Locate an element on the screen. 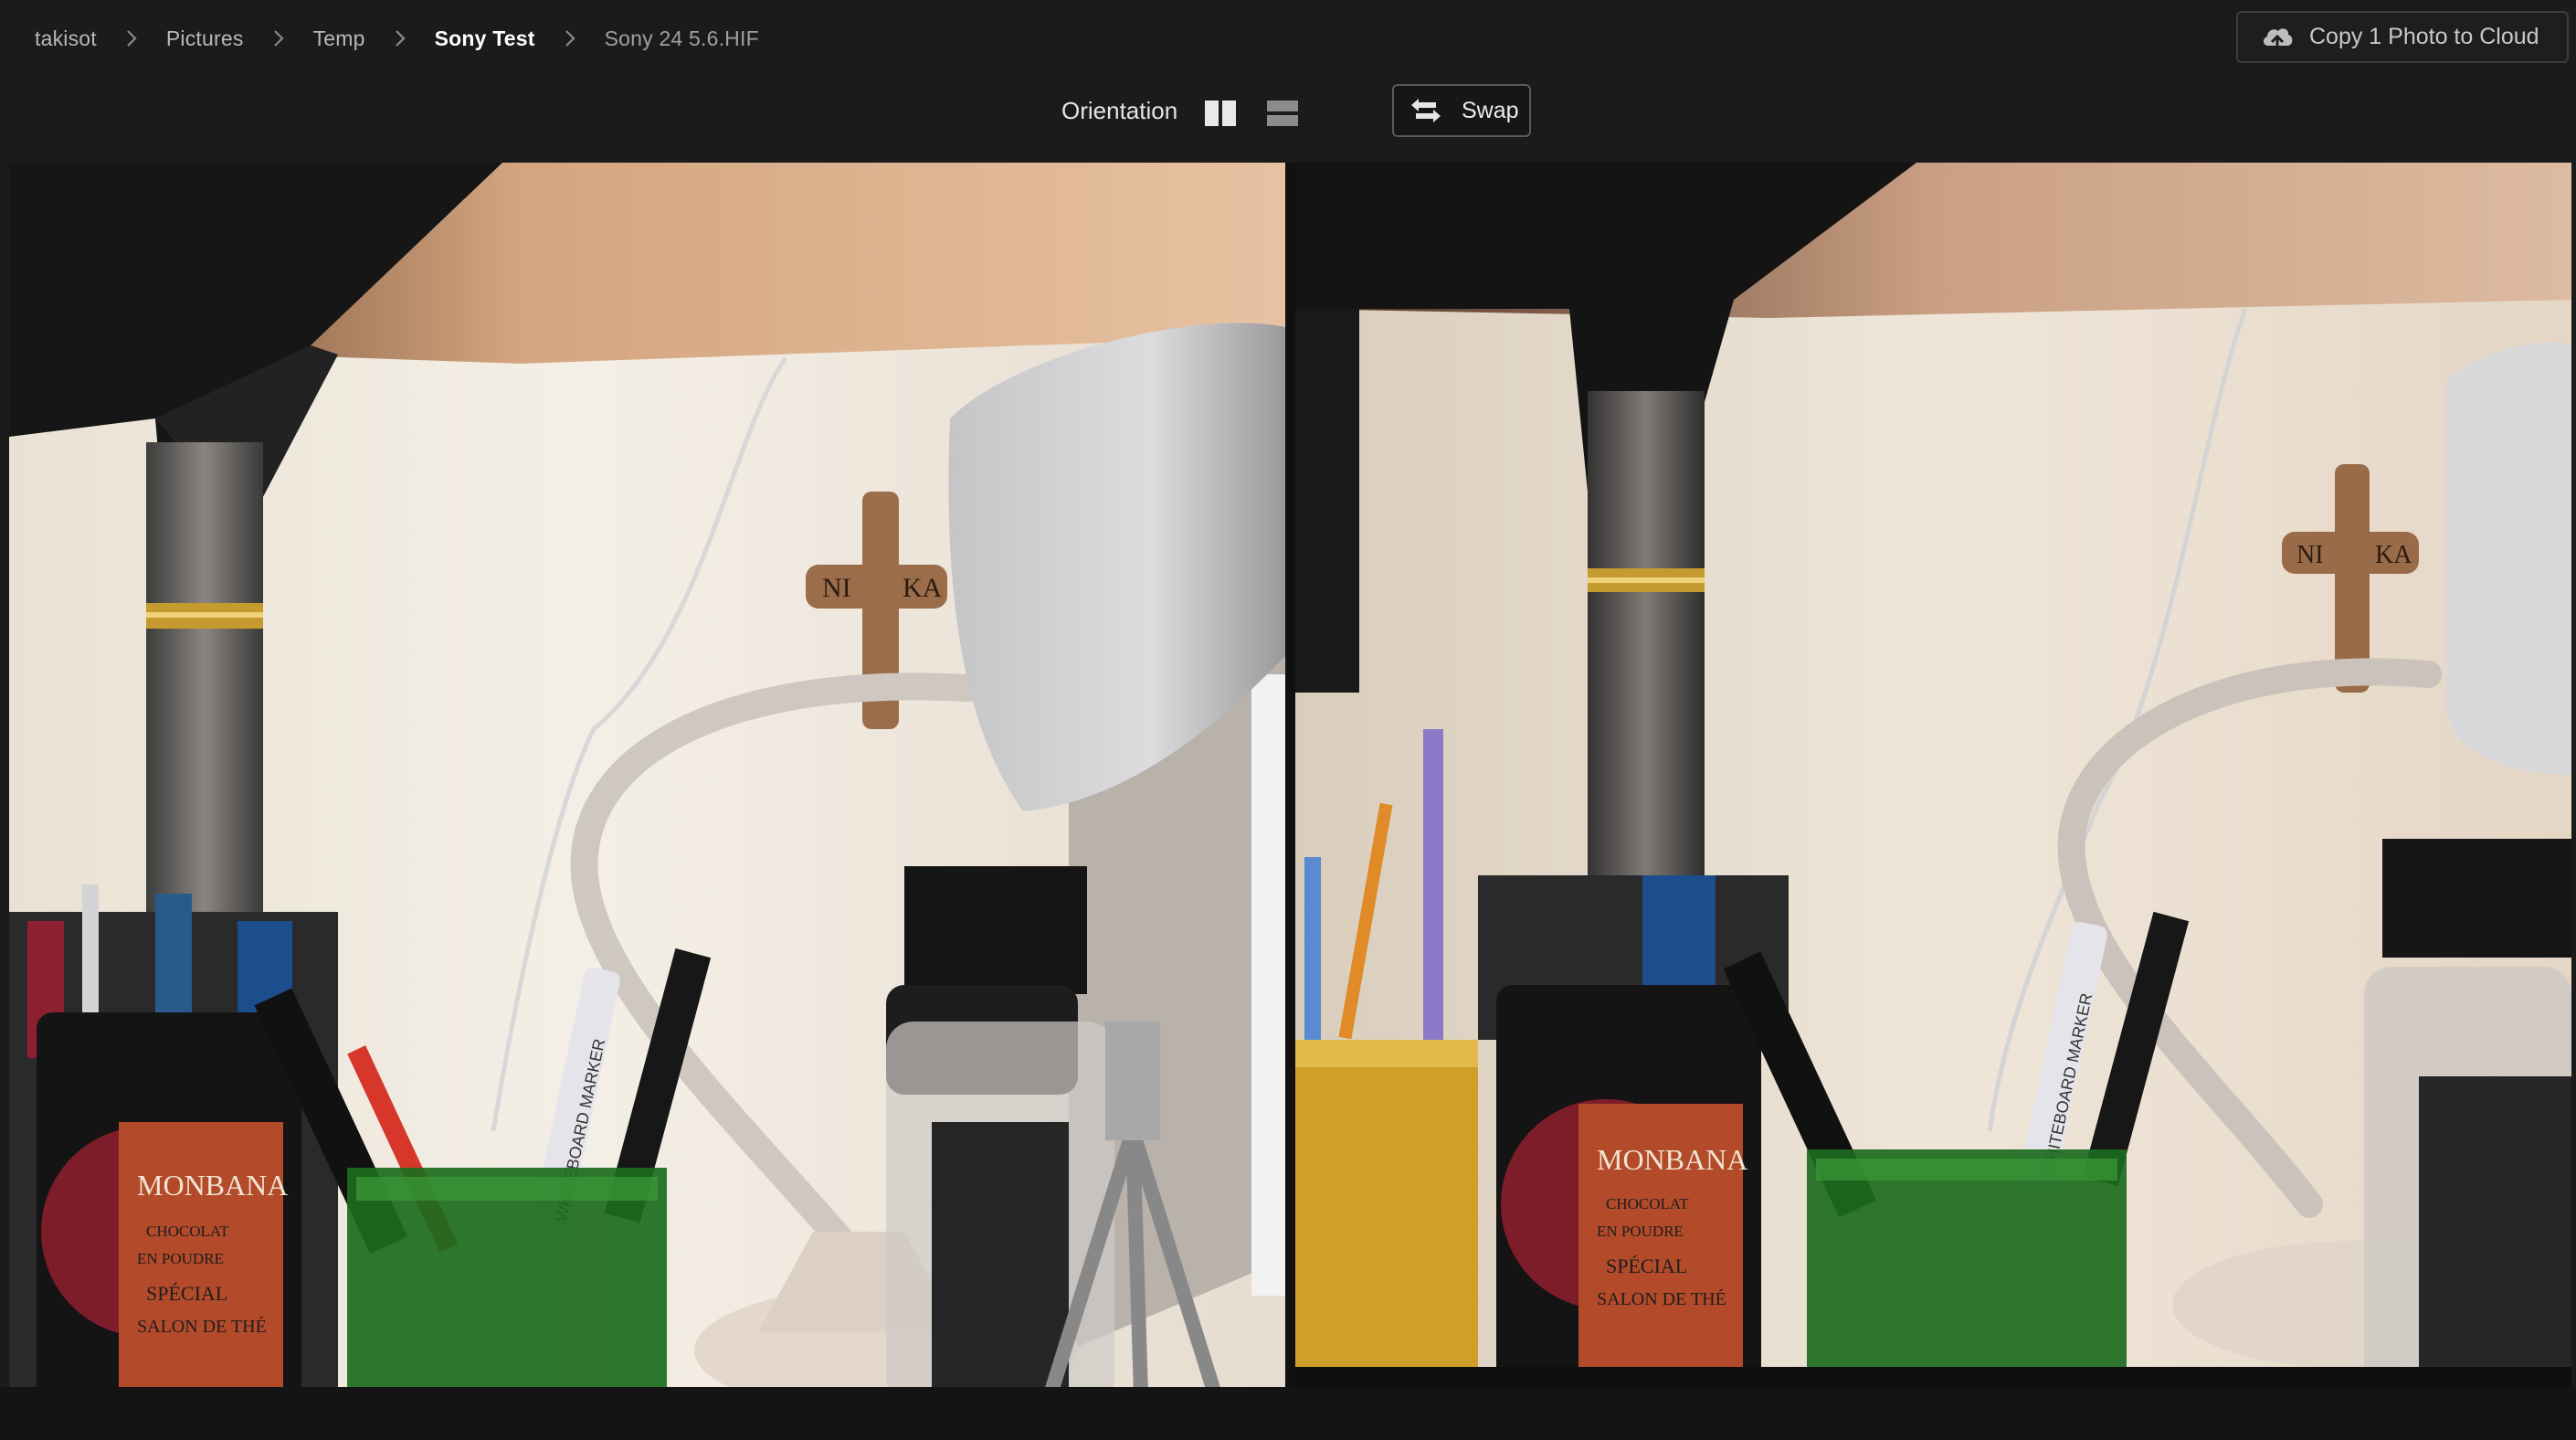  breadcrumb-item-takisot: takisot is located at coordinates (66, 38).